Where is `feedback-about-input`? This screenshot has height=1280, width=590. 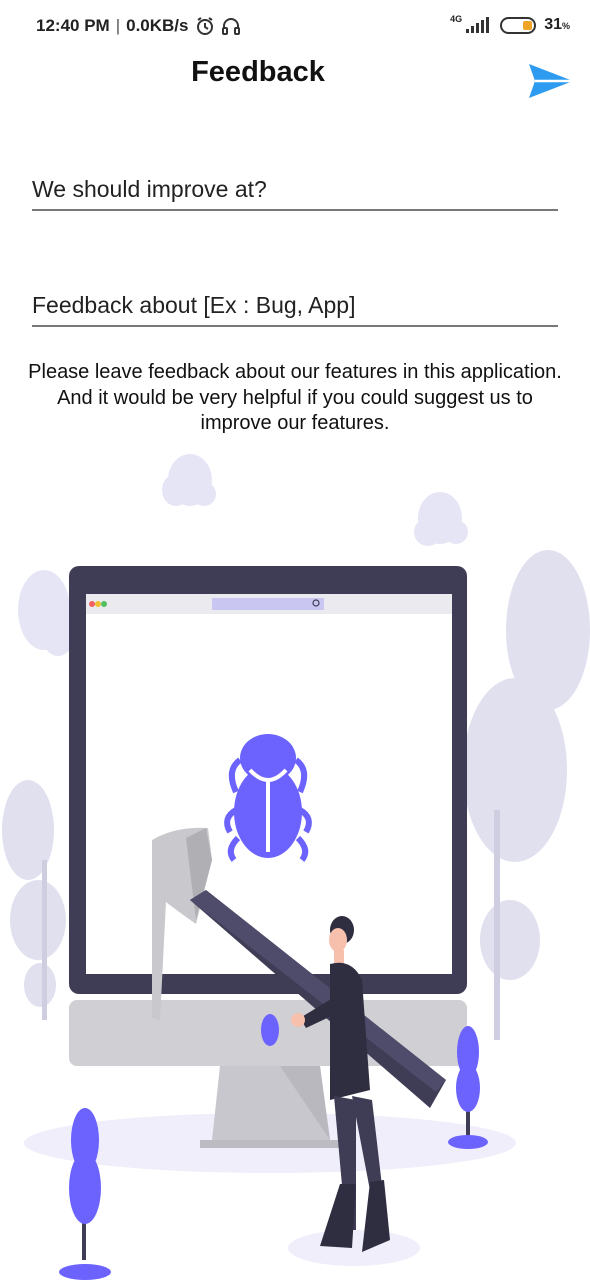 feedback-about-input is located at coordinates (295, 308).